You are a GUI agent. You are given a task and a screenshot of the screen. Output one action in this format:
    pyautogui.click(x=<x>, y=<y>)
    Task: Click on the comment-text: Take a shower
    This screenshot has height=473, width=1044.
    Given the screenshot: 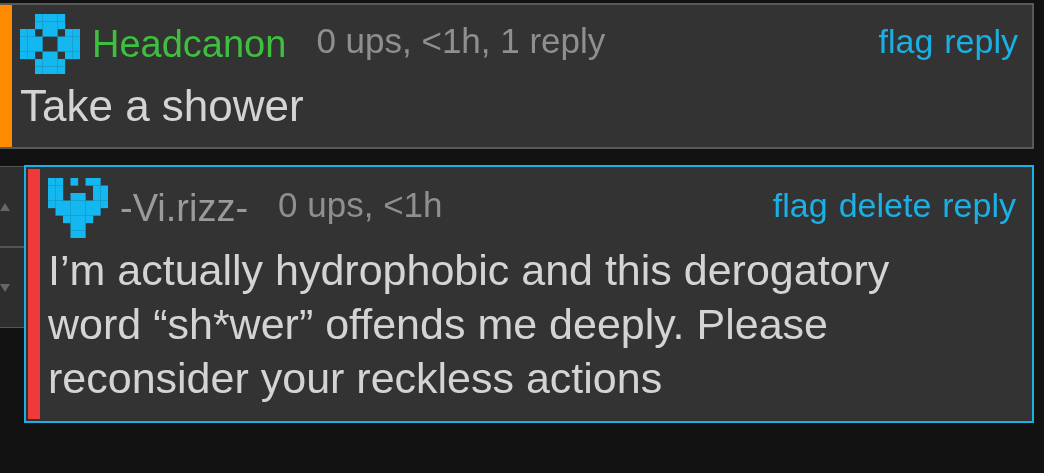 What is the action you would take?
    pyautogui.click(x=162, y=106)
    